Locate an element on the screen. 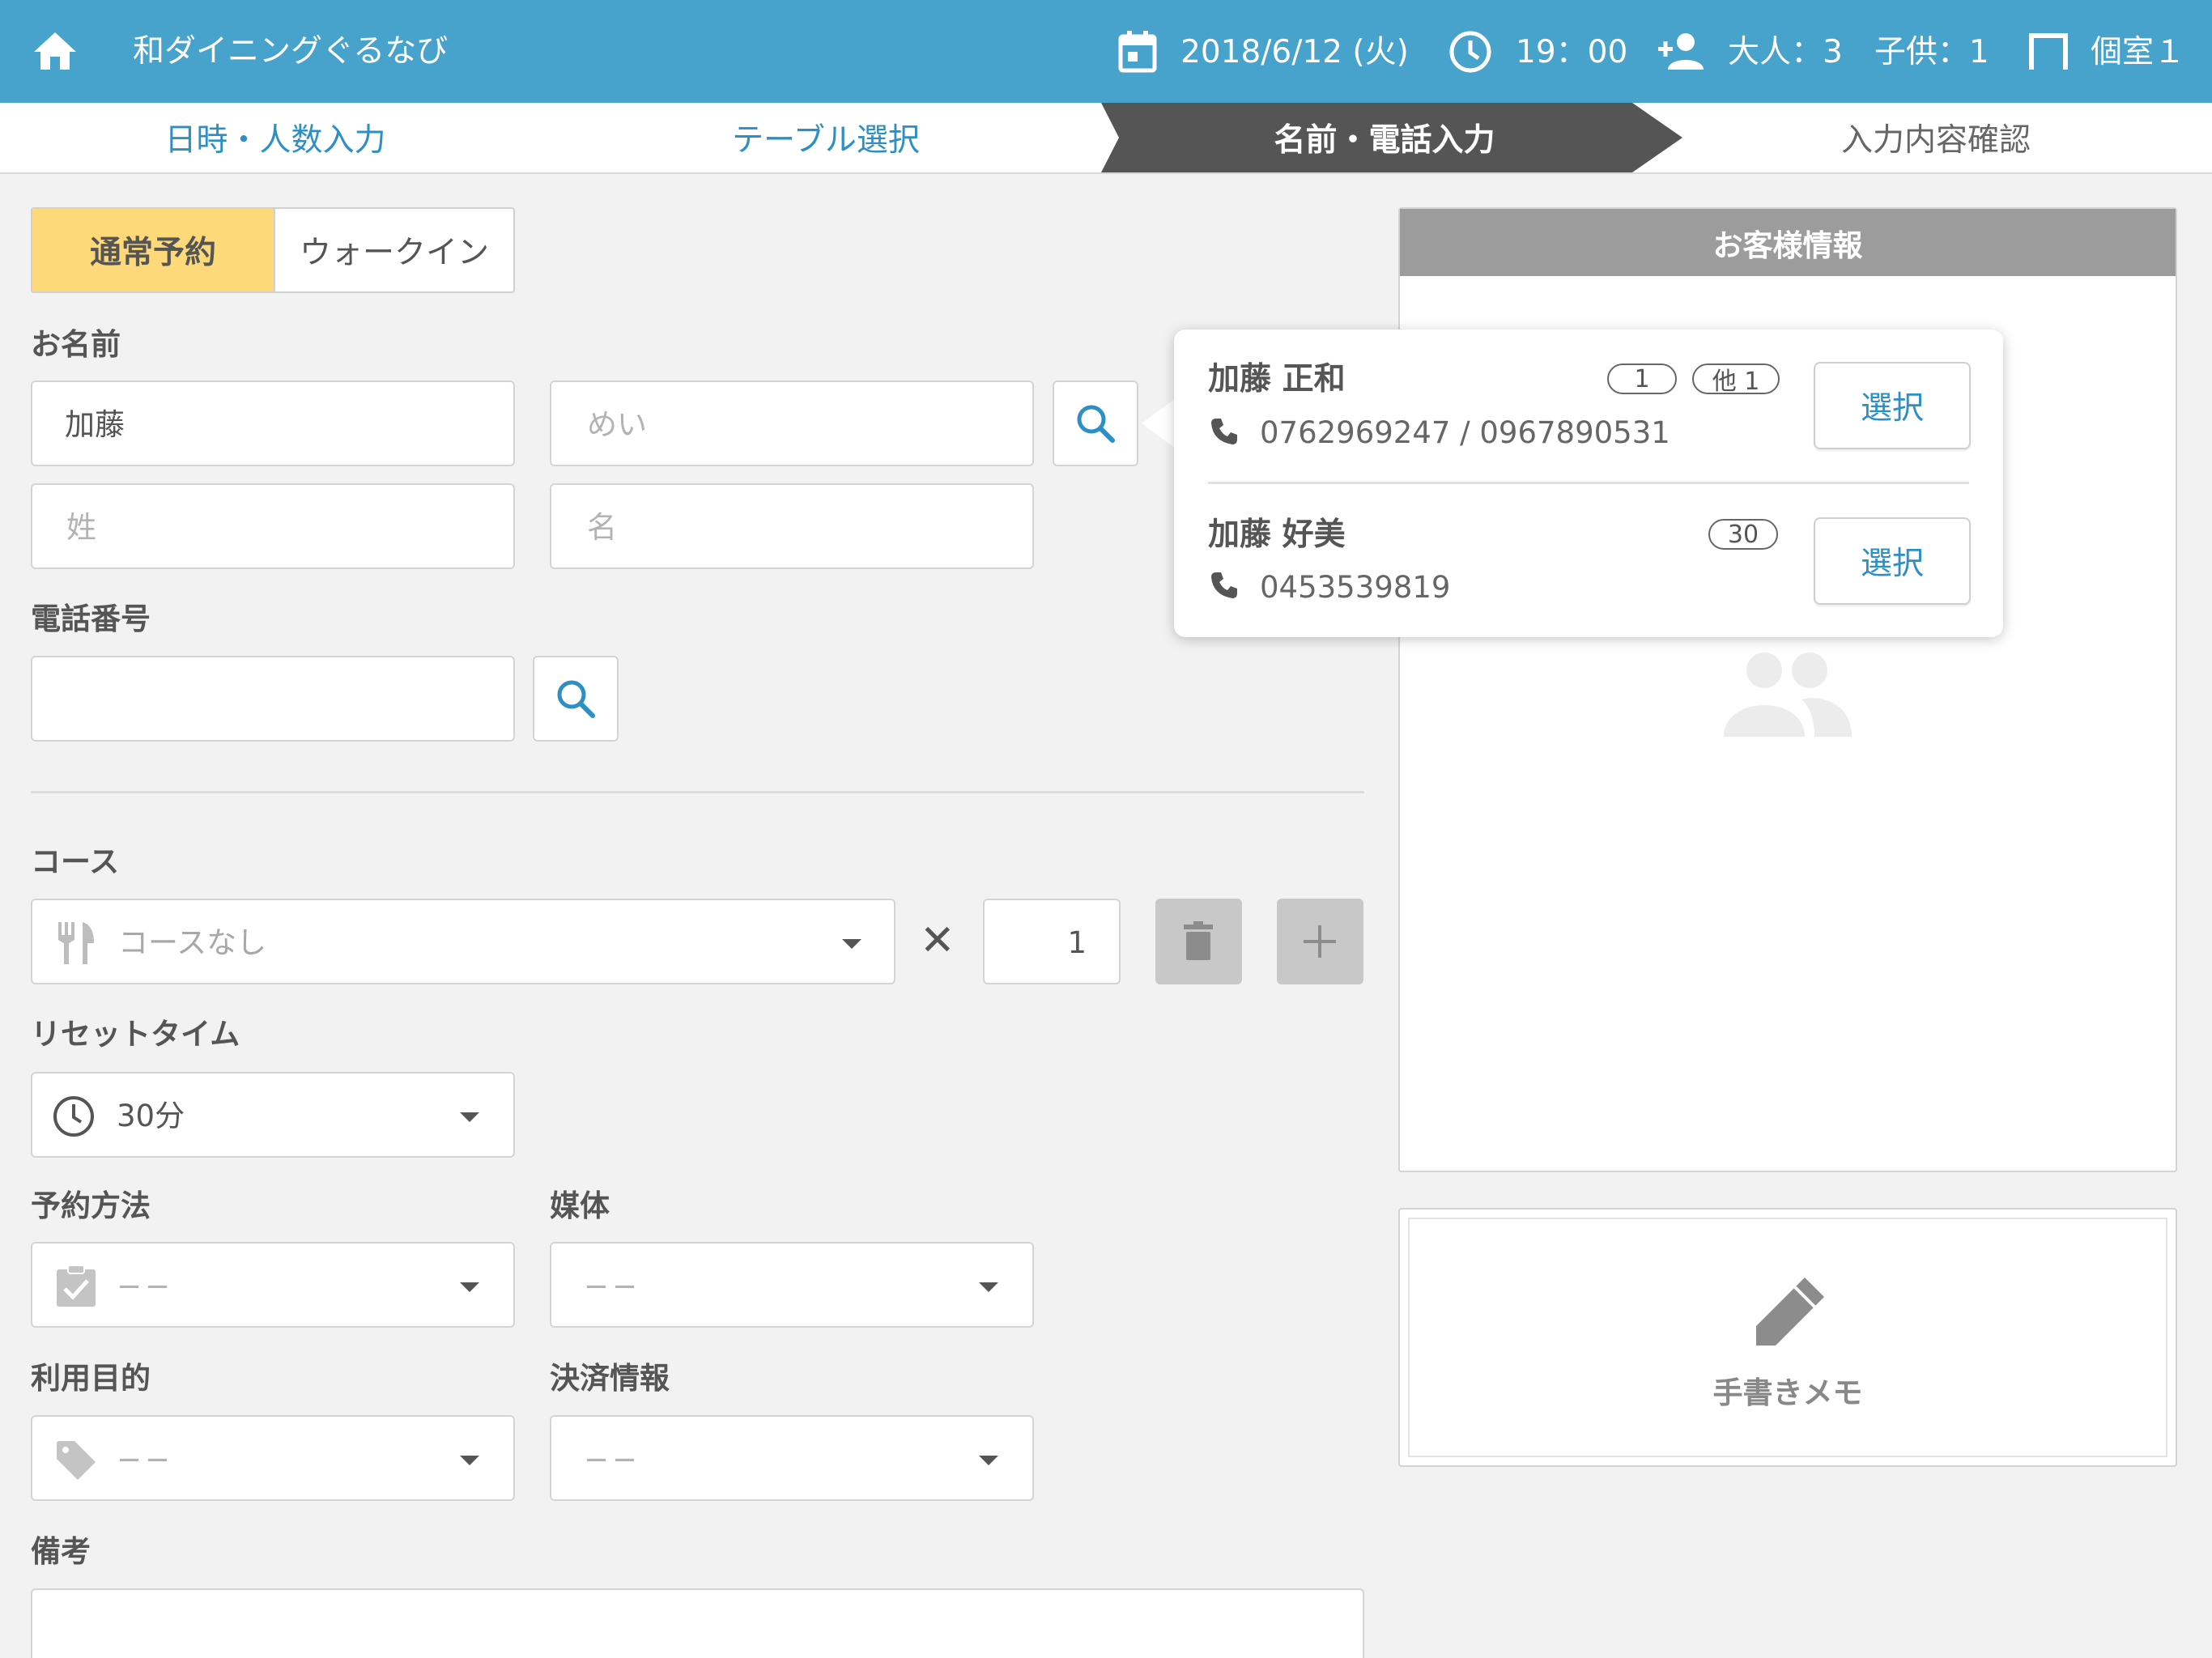 The width and height of the screenshot is (2212, 1658). memo-label: 手書きメモ is located at coordinates (1788, 1392).